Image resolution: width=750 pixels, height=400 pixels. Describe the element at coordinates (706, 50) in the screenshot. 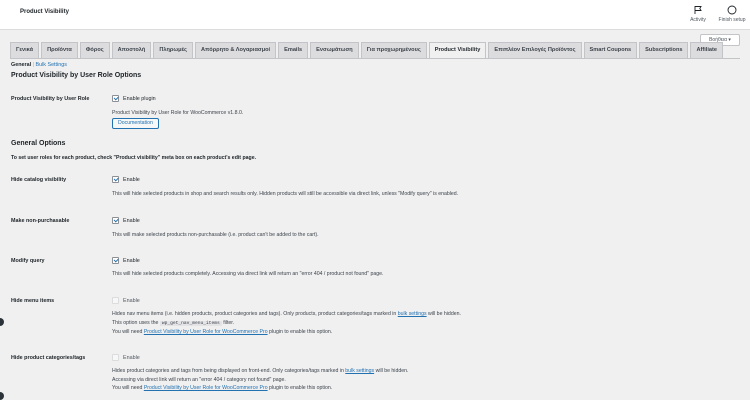

I see `tab-affiliate: Affiliate` at that location.